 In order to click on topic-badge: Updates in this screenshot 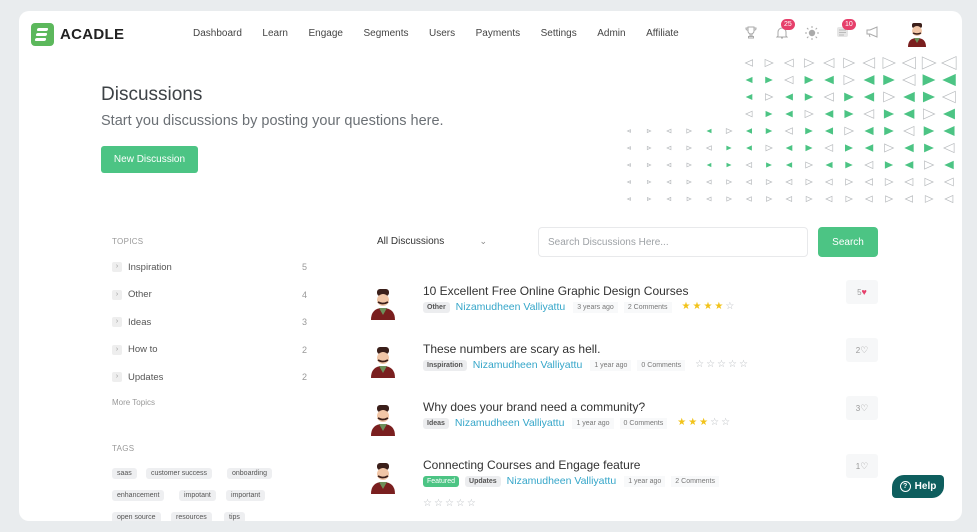, I will do `click(483, 481)`.